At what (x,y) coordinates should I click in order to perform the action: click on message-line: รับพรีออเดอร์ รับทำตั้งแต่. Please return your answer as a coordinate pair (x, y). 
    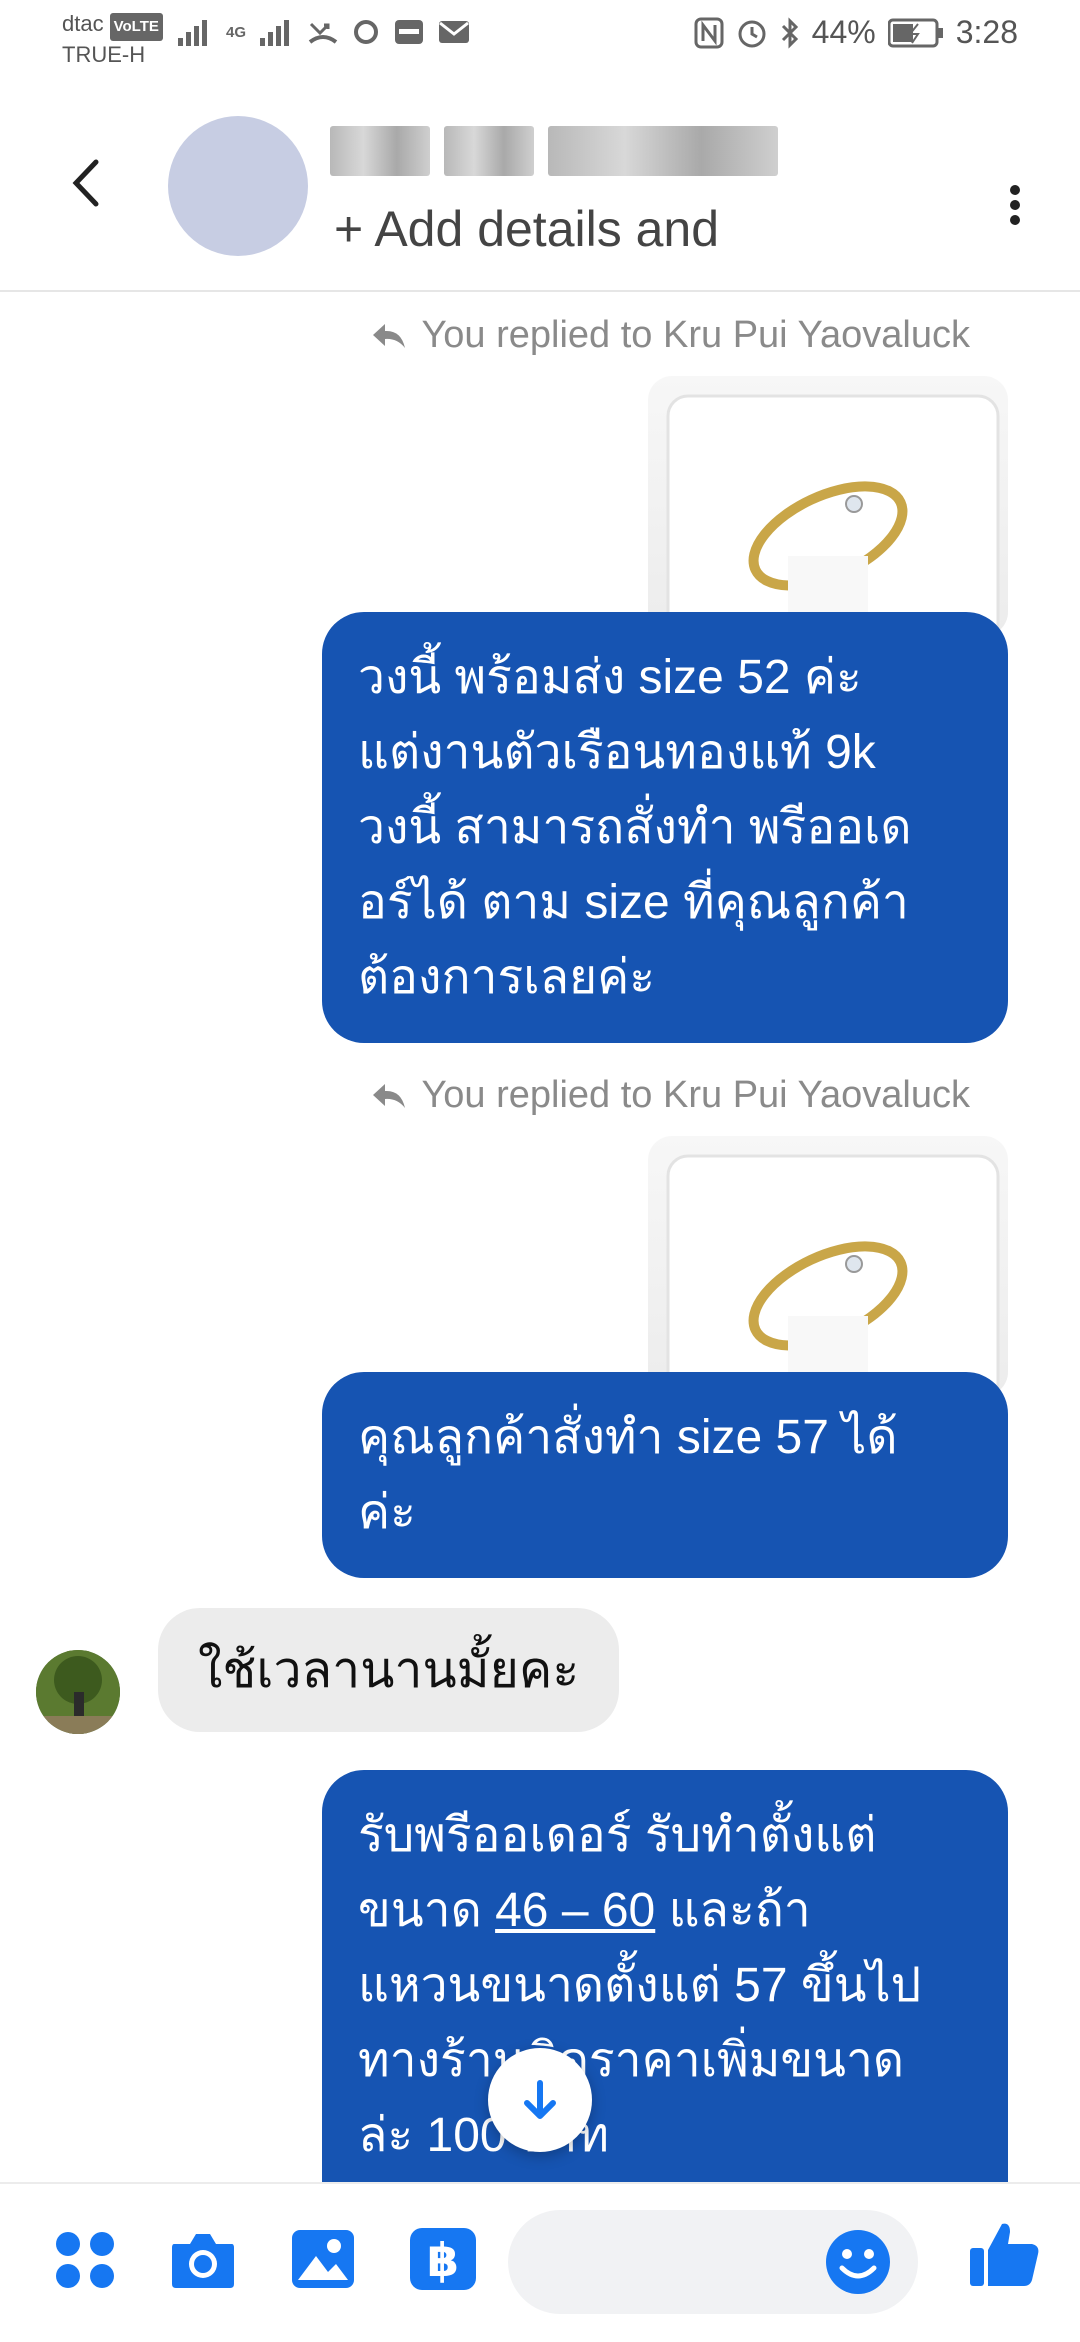
    Looking at the image, I should click on (617, 1835).